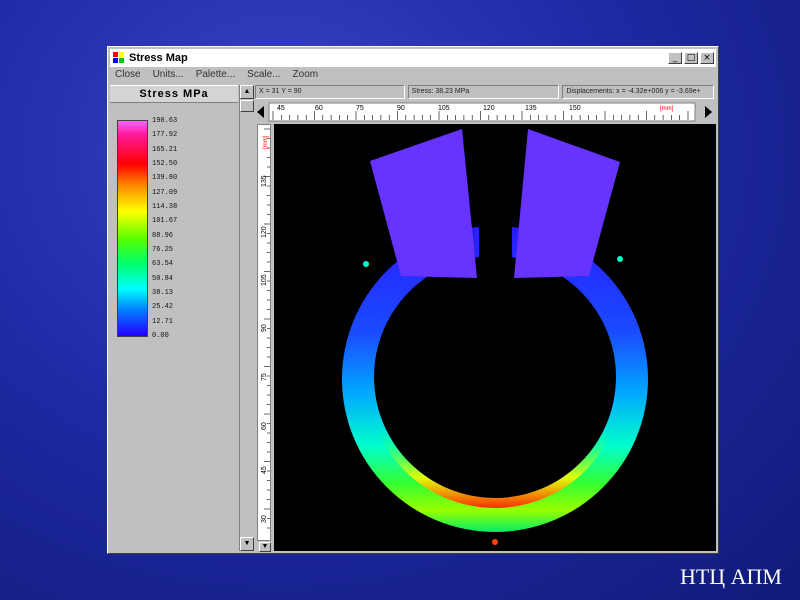 This screenshot has width=800, height=600. What do you see at coordinates (264, 377) in the screenshot?
I see `vruler-tick-label: 75` at bounding box center [264, 377].